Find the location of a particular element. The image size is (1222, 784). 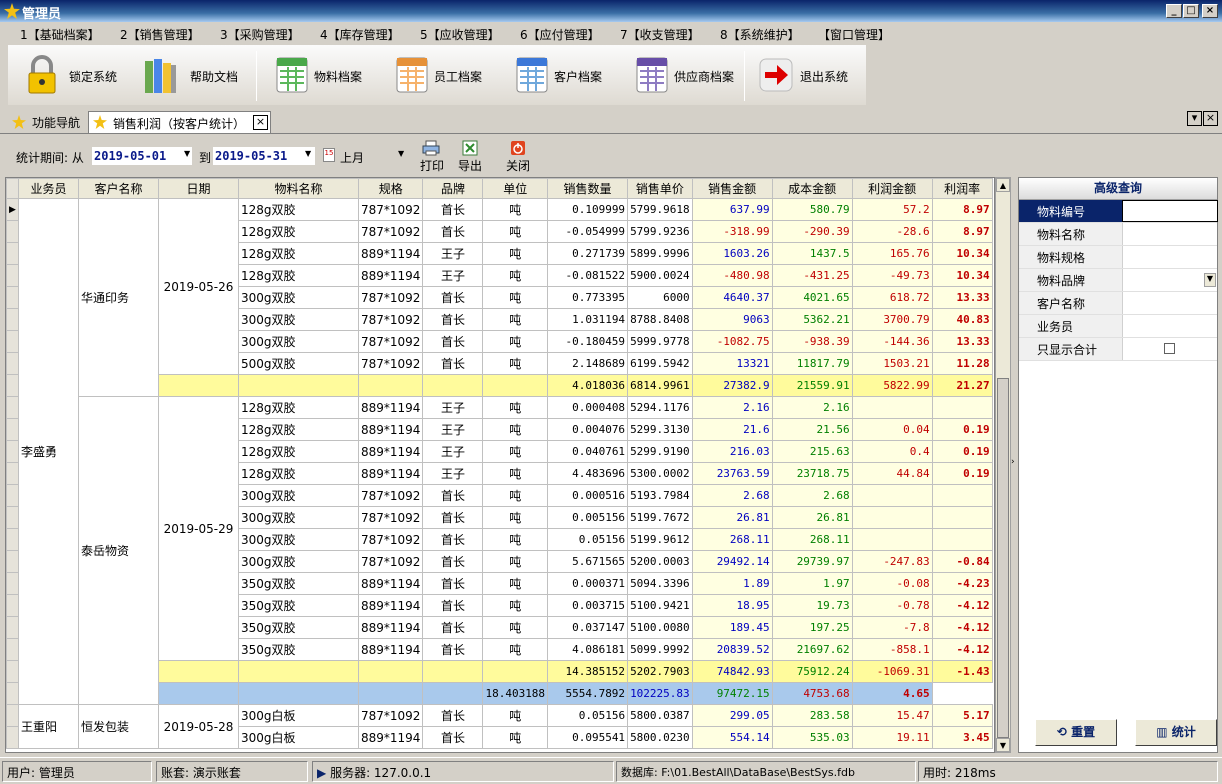

column-header: 日期 is located at coordinates (198, 188).